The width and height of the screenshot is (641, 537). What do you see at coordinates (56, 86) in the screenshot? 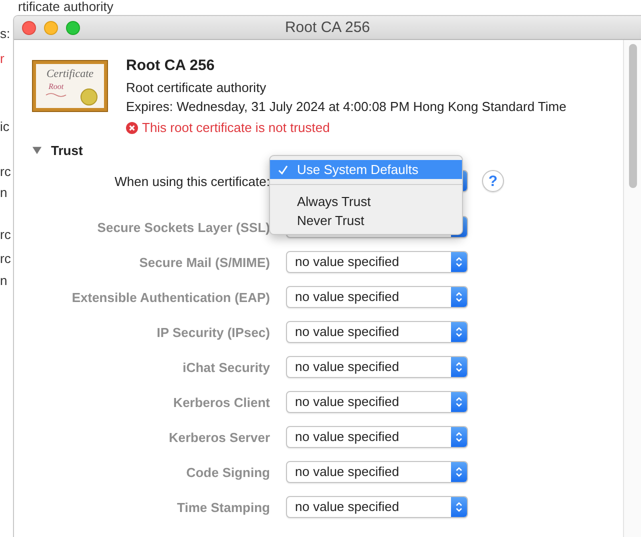
I see `certificate-icon-subtitle: Root` at bounding box center [56, 86].